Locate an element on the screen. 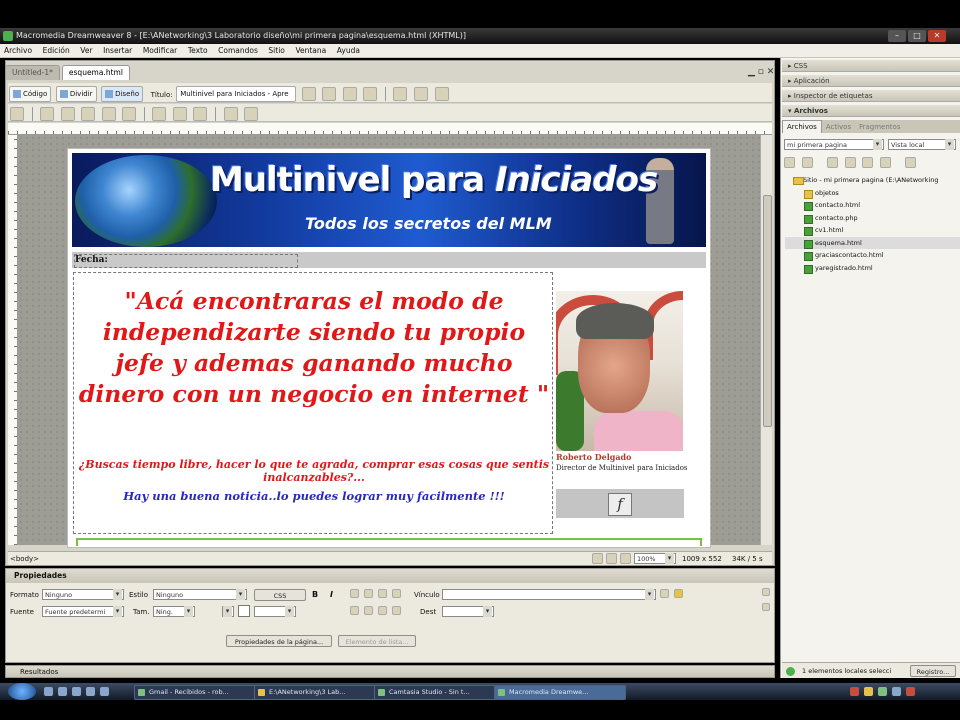  browse-icon is located at coordinates (67, 114).